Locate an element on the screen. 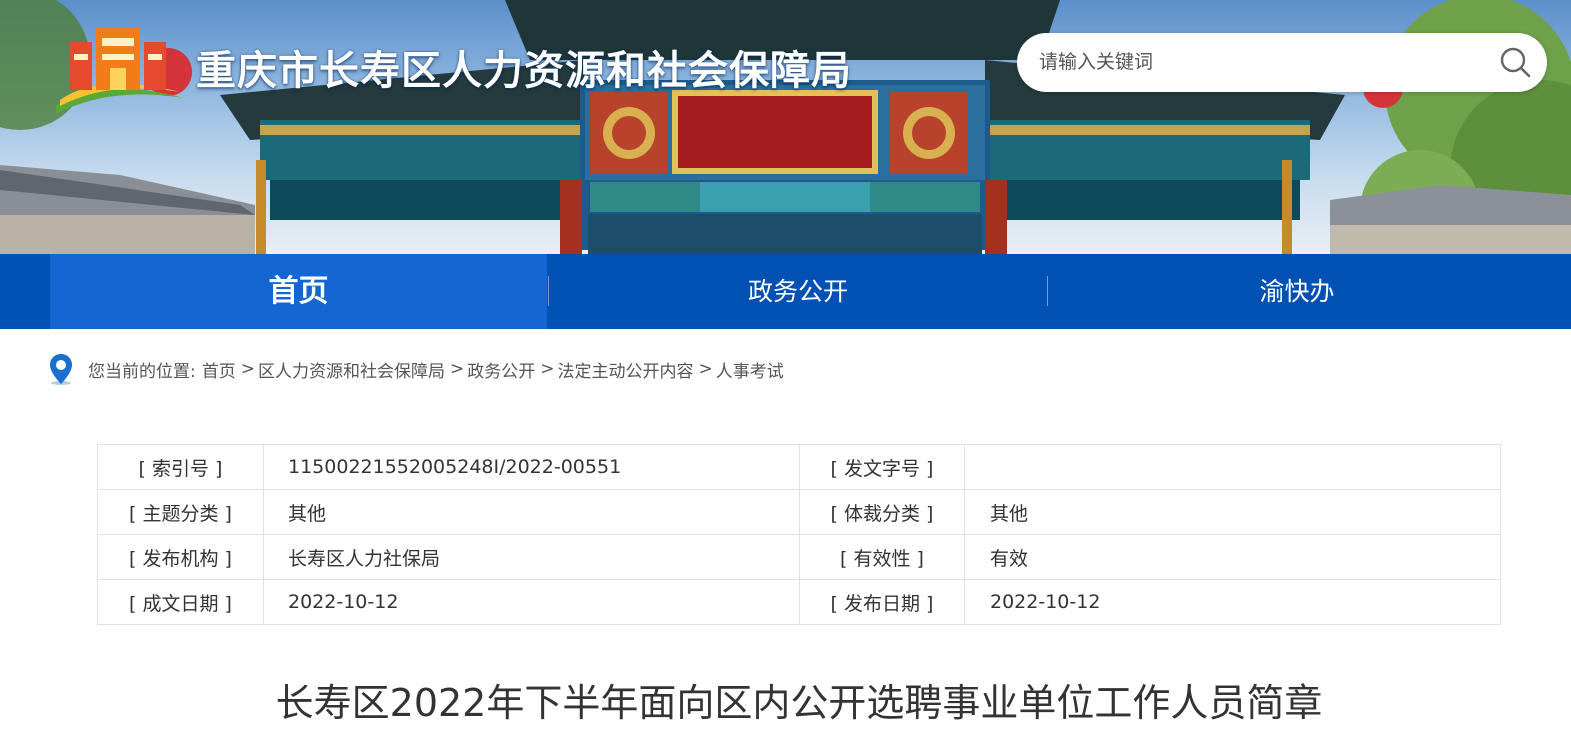  info-label-written-date: [ 成文日期 ] is located at coordinates (180, 602).